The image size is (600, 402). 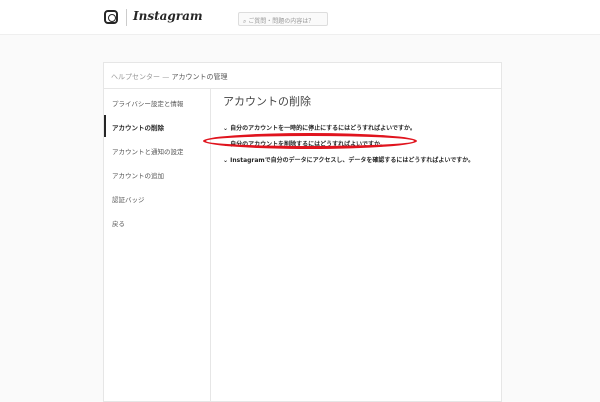 I want to click on sidebar-item-back: 戻る, so click(x=157, y=221).